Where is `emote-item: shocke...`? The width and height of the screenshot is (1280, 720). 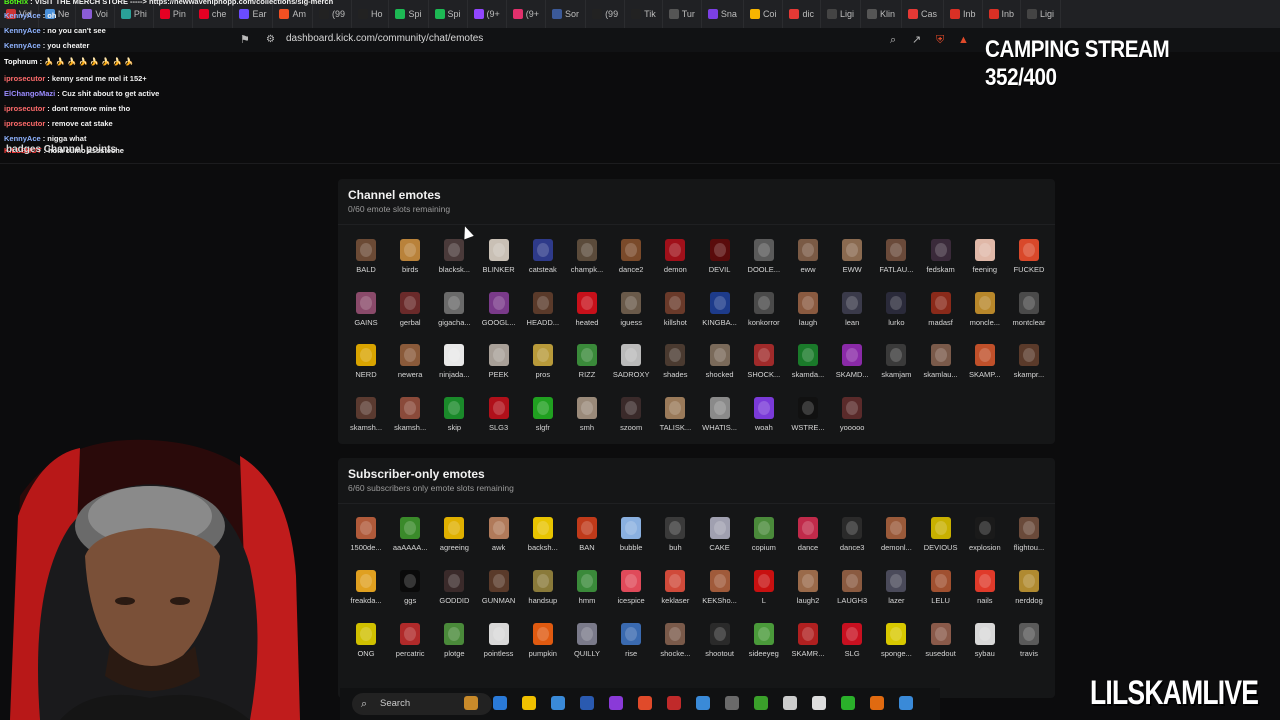 emote-item: shocke... is located at coordinates (675, 648).